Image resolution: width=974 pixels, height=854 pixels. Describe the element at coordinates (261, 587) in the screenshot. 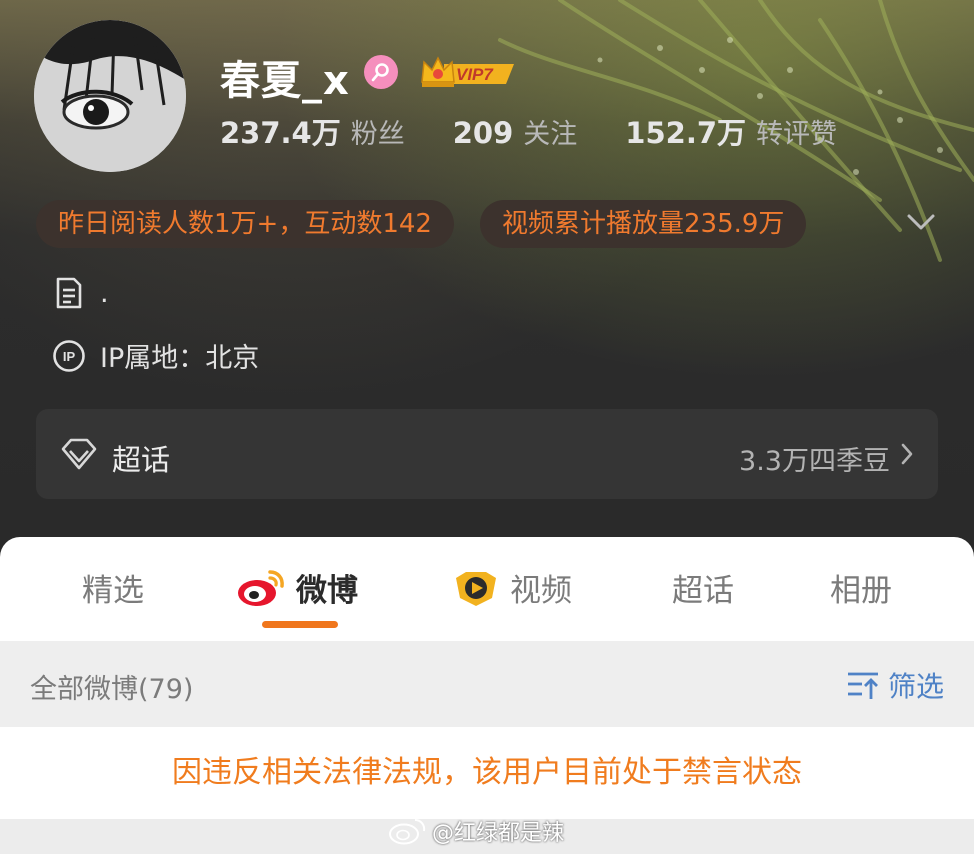

I see `weibo-logo-icon` at that location.